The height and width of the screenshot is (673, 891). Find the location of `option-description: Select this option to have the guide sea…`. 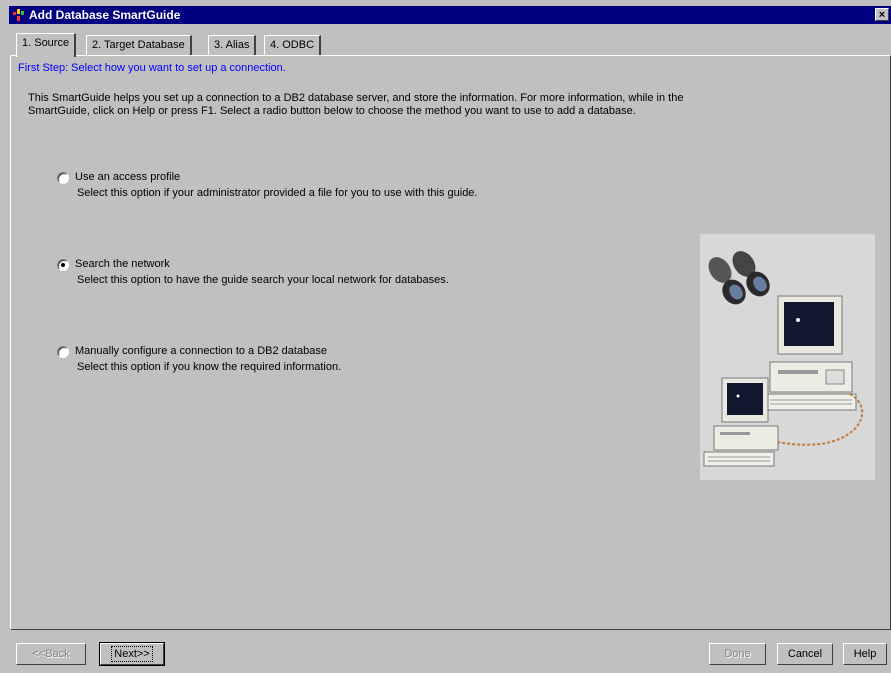

option-description: Select this option to have the guide sea… is located at coordinates (263, 280).